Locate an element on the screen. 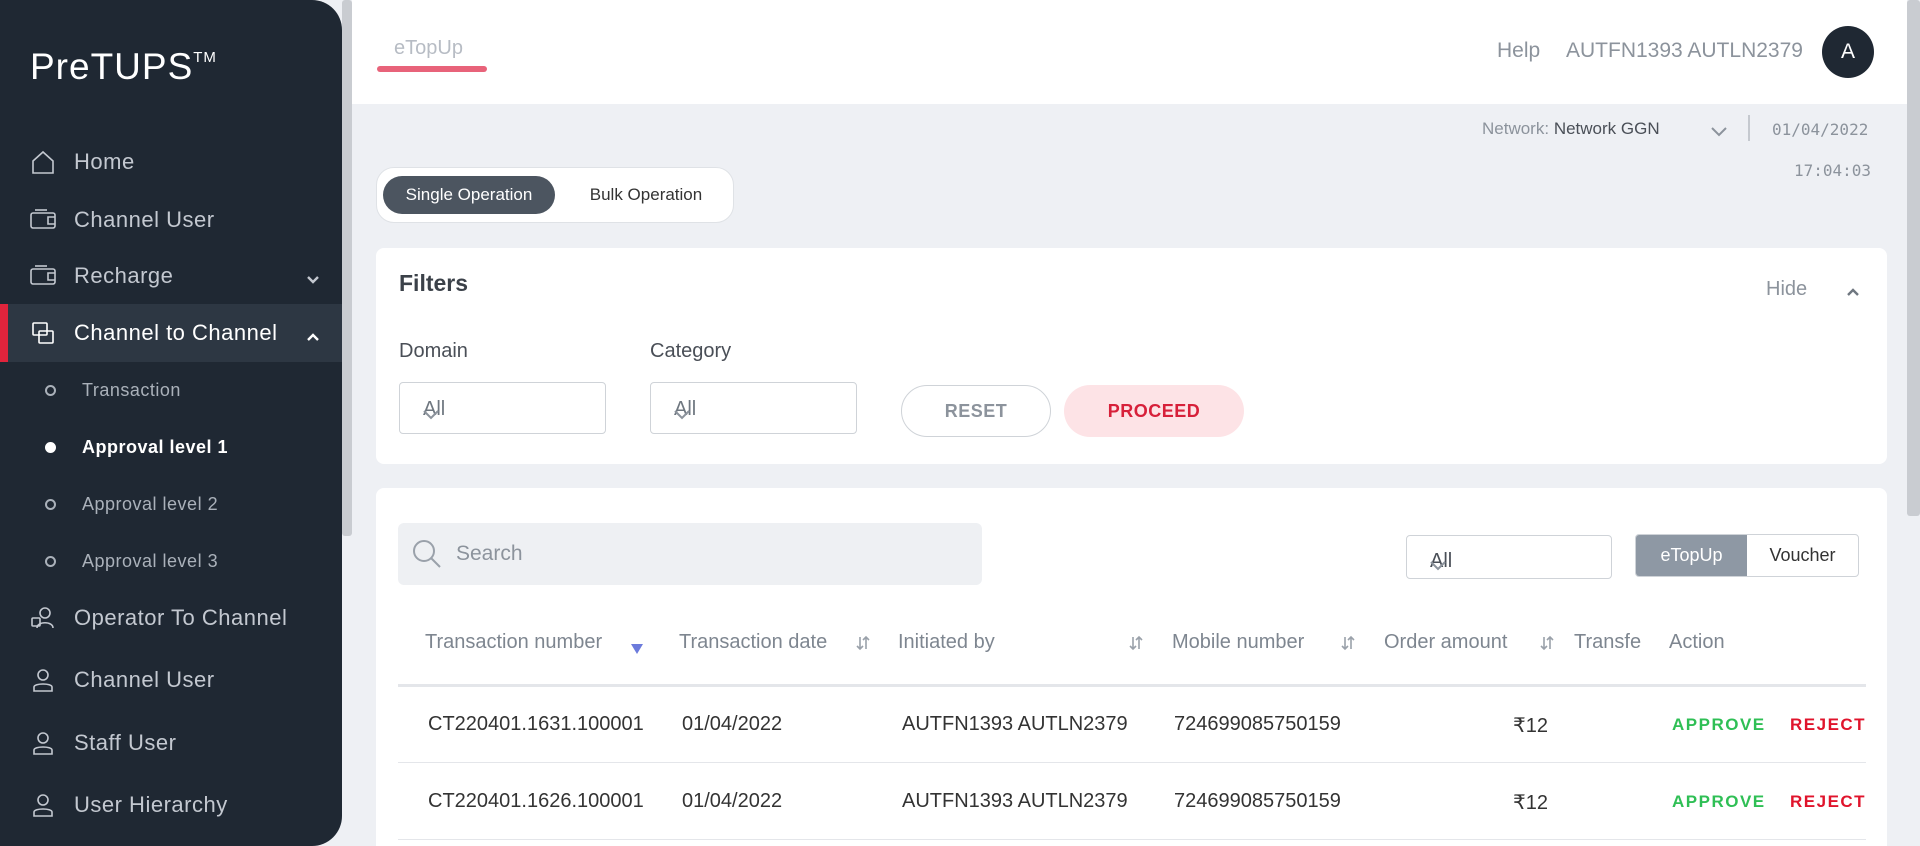 The image size is (1920, 846). sort-desc-icon is located at coordinates (637, 648).